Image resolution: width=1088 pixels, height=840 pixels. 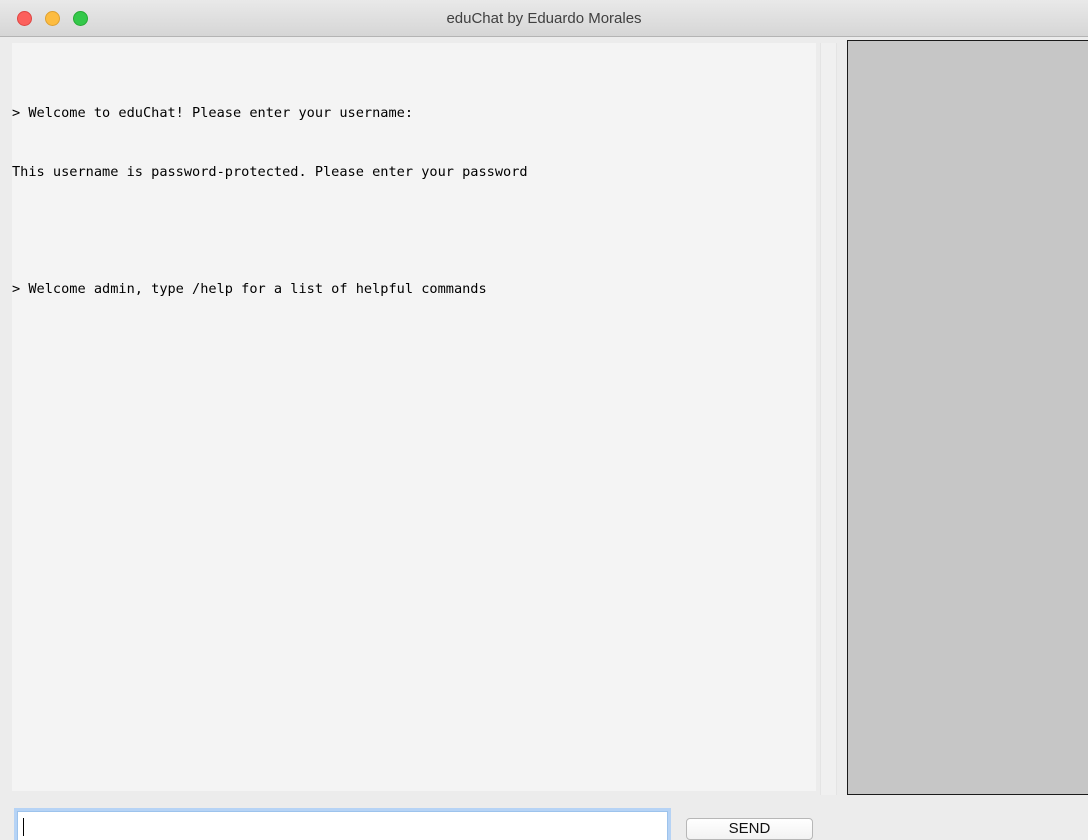 What do you see at coordinates (414, 231) in the screenshot?
I see `chat-line` at bounding box center [414, 231].